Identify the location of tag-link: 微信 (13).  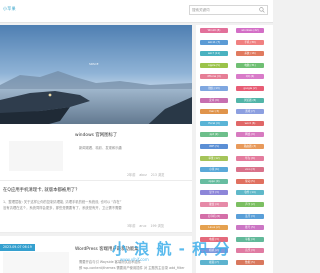
(214, 88).